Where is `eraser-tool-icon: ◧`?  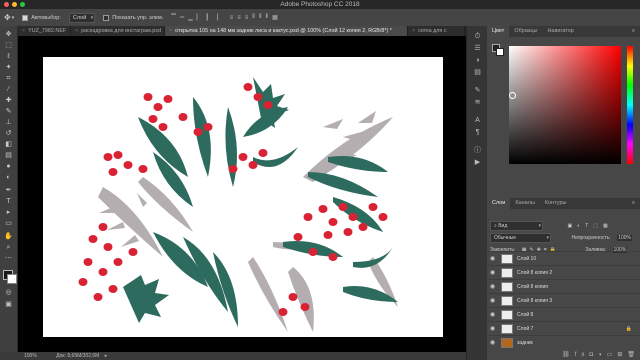
eraser-tool-icon: ◧ is located at coordinates (8, 144).